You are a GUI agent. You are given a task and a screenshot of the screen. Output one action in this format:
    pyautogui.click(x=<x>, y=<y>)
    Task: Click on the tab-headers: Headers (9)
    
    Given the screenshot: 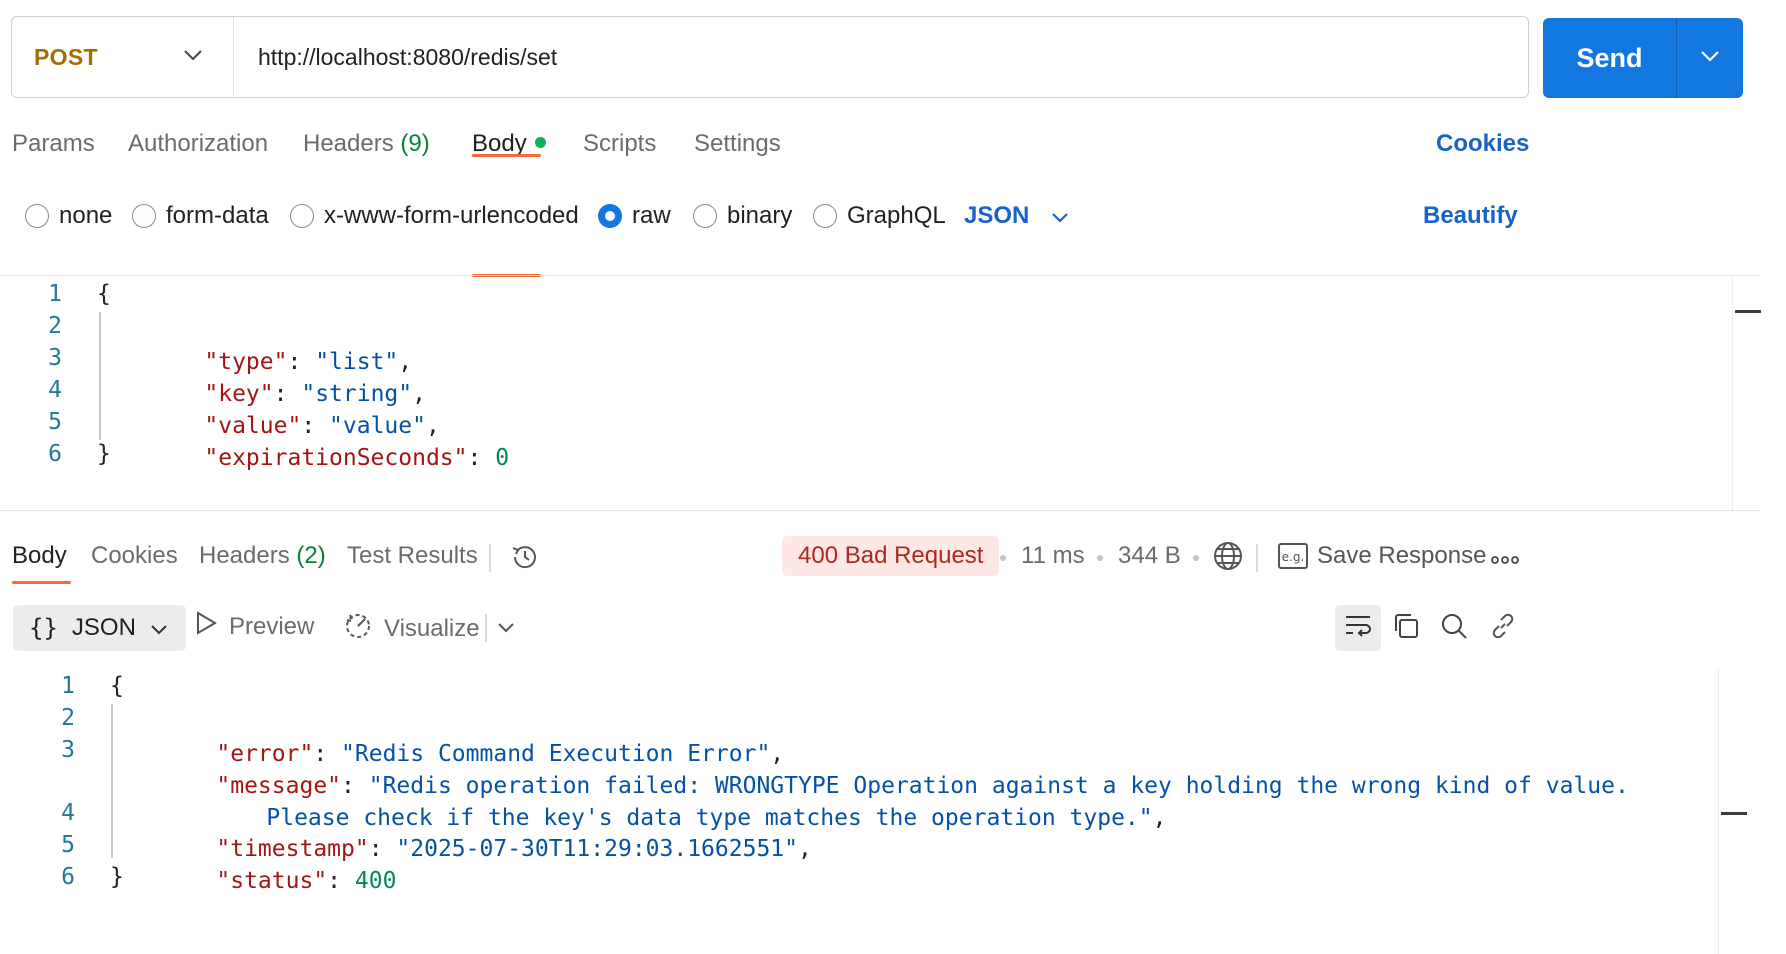 What is the action you would take?
    pyautogui.click(x=366, y=144)
    